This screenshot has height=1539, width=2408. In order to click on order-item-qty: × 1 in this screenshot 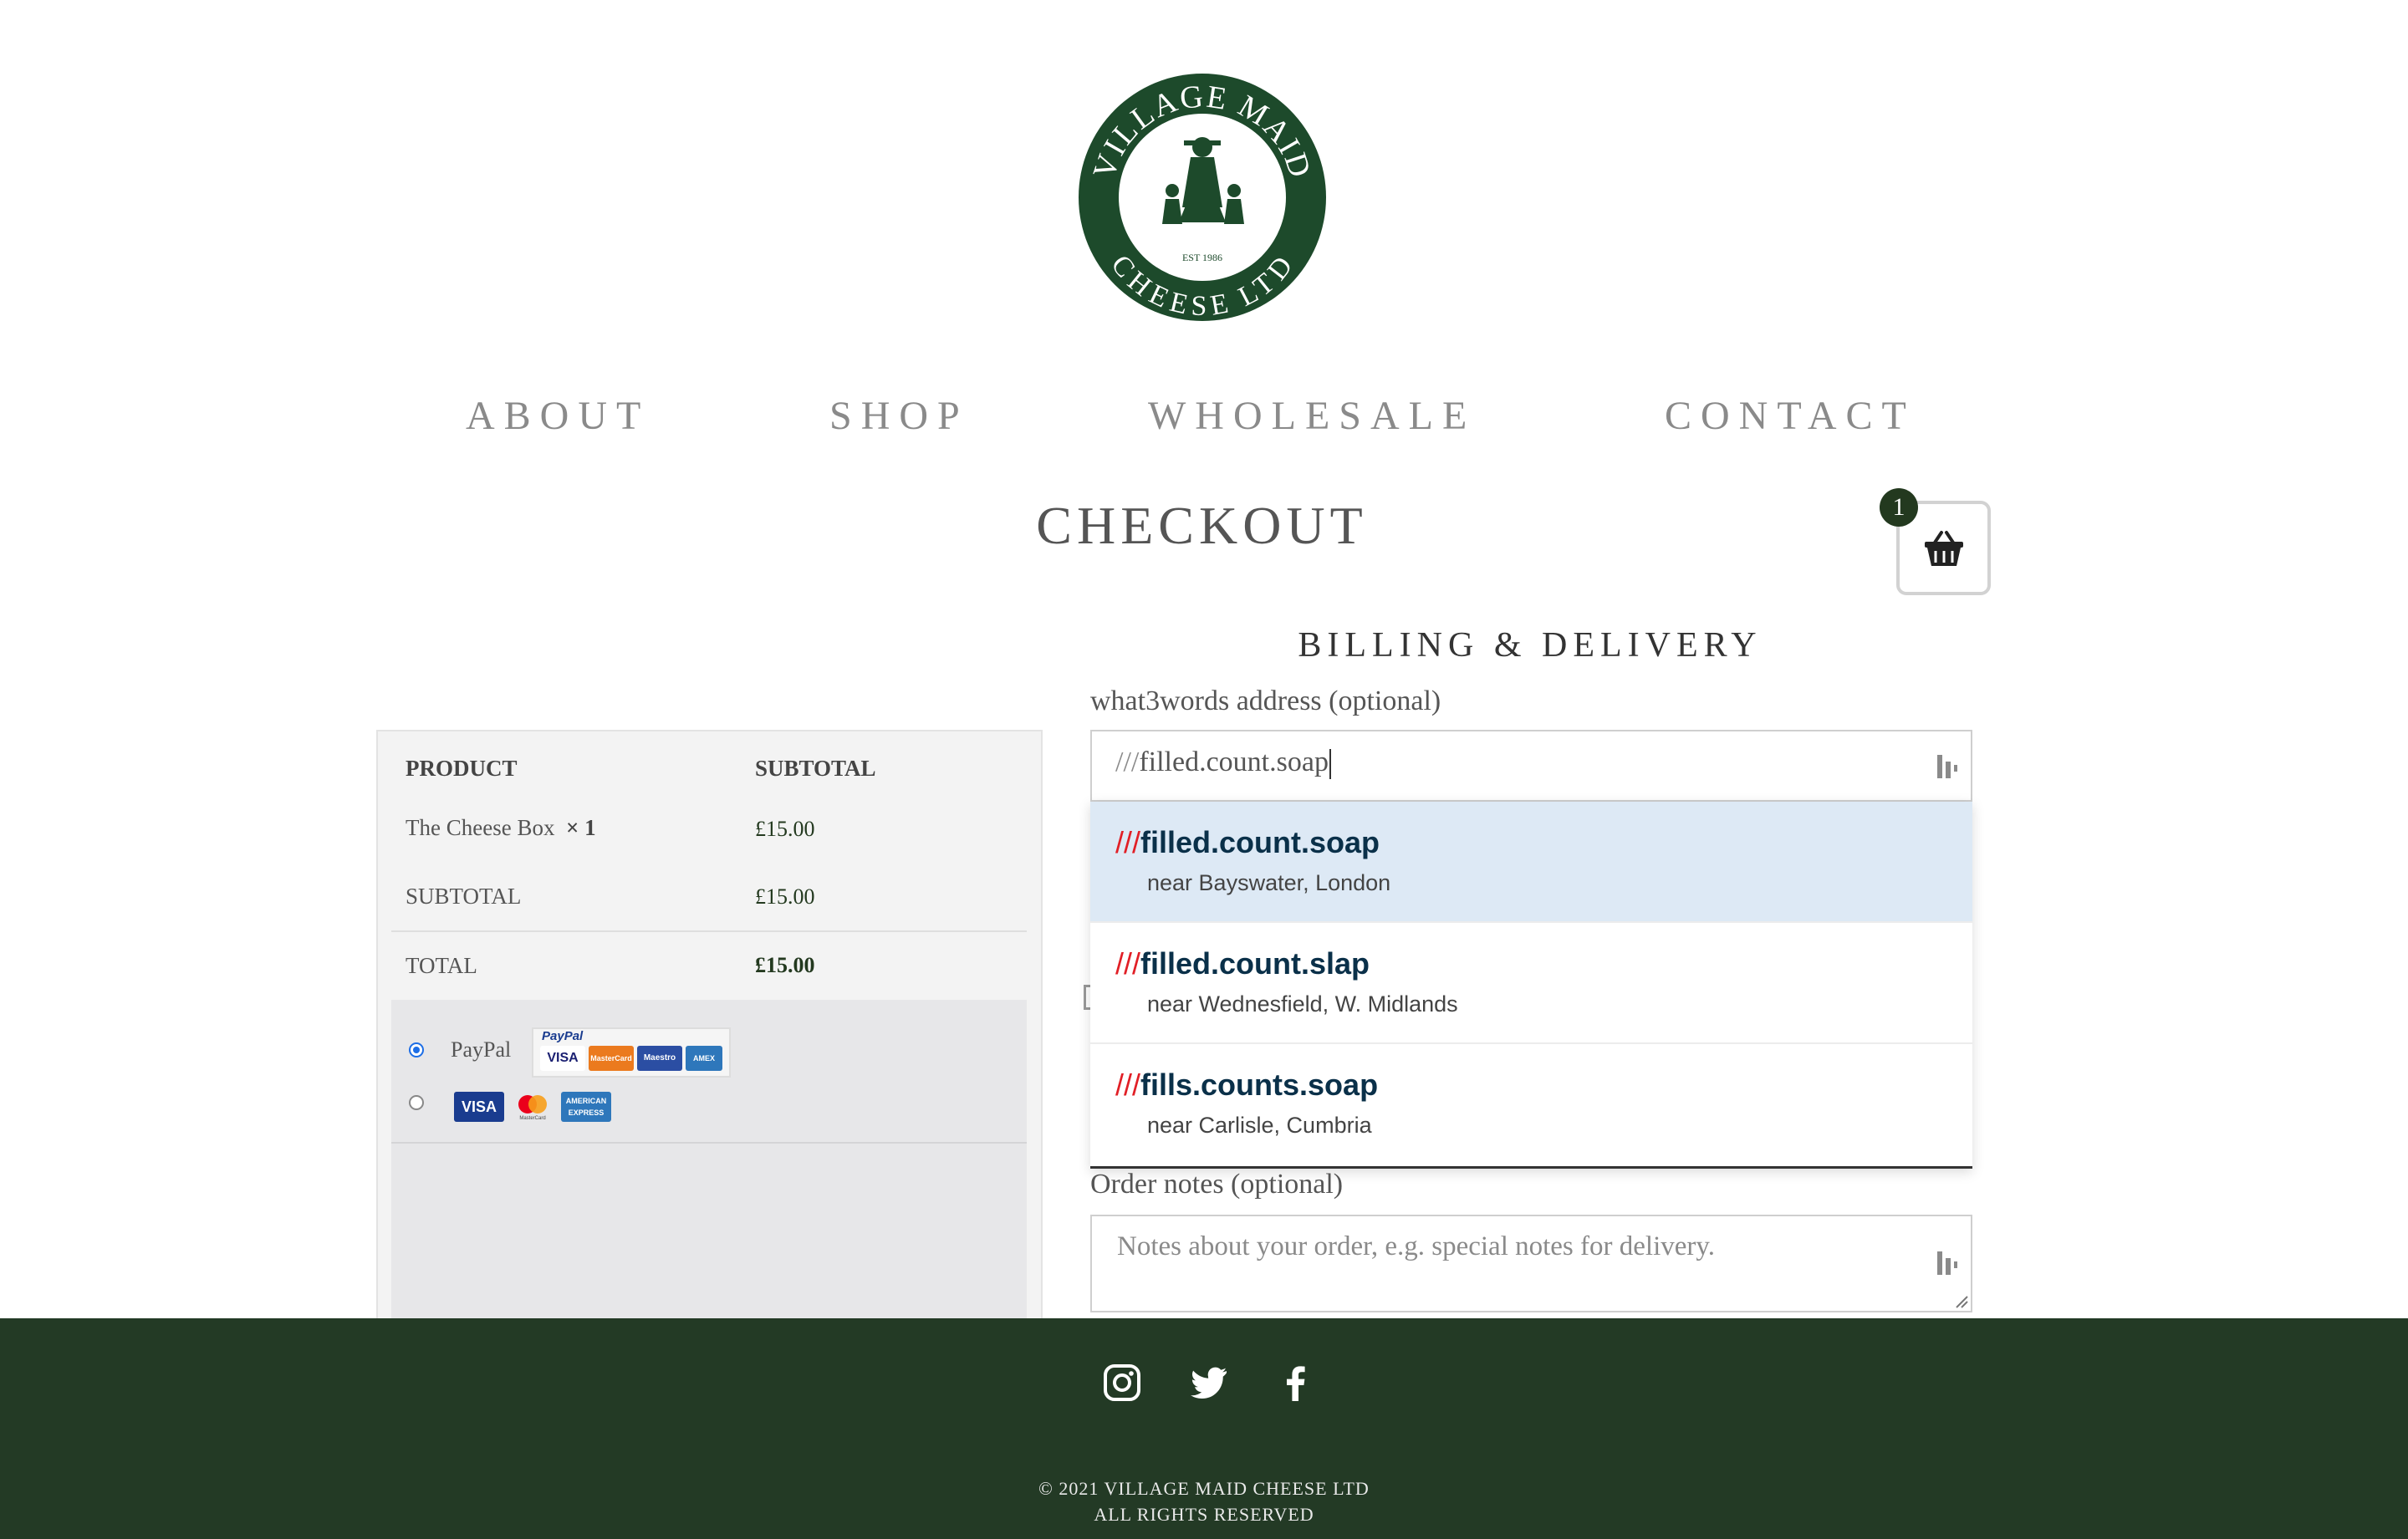, I will do `click(581, 827)`.